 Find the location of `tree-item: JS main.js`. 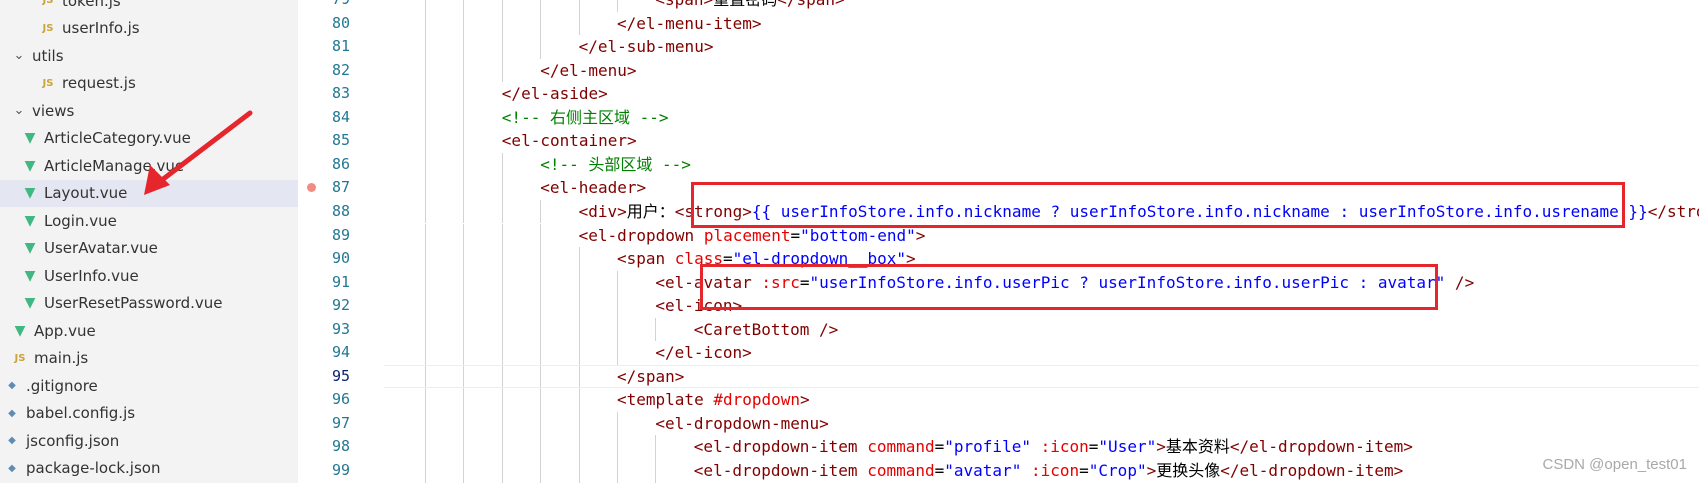

tree-item: JS main.js is located at coordinates (149, 358).